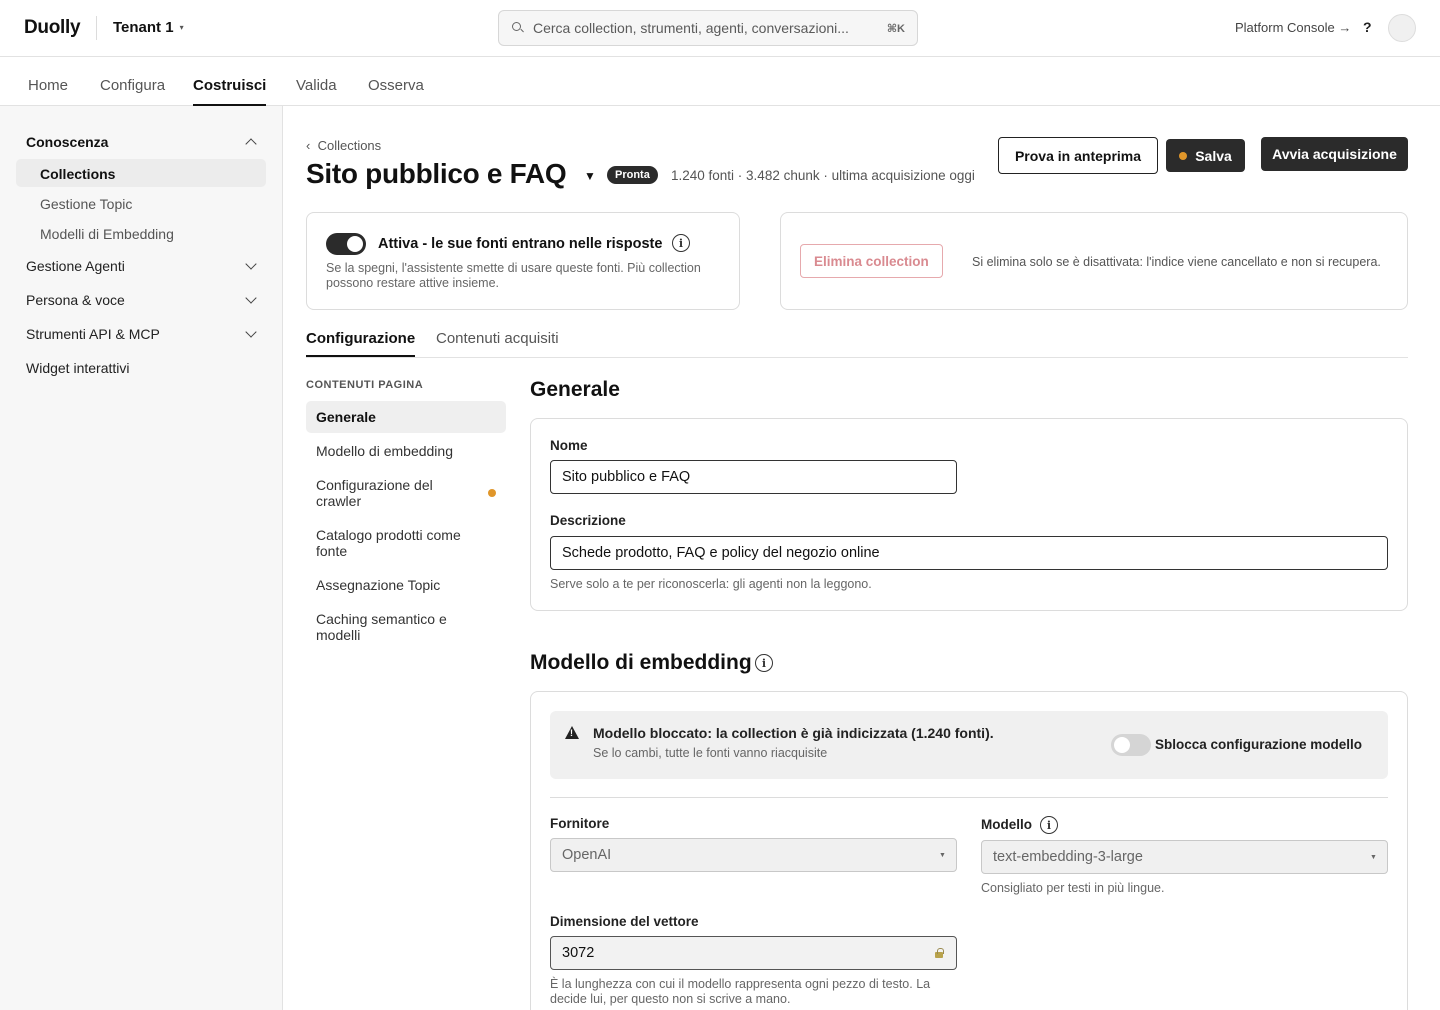 This screenshot has width=1440, height=1010. What do you see at coordinates (52, 28) in the screenshot?
I see `app-logo: Duolly` at bounding box center [52, 28].